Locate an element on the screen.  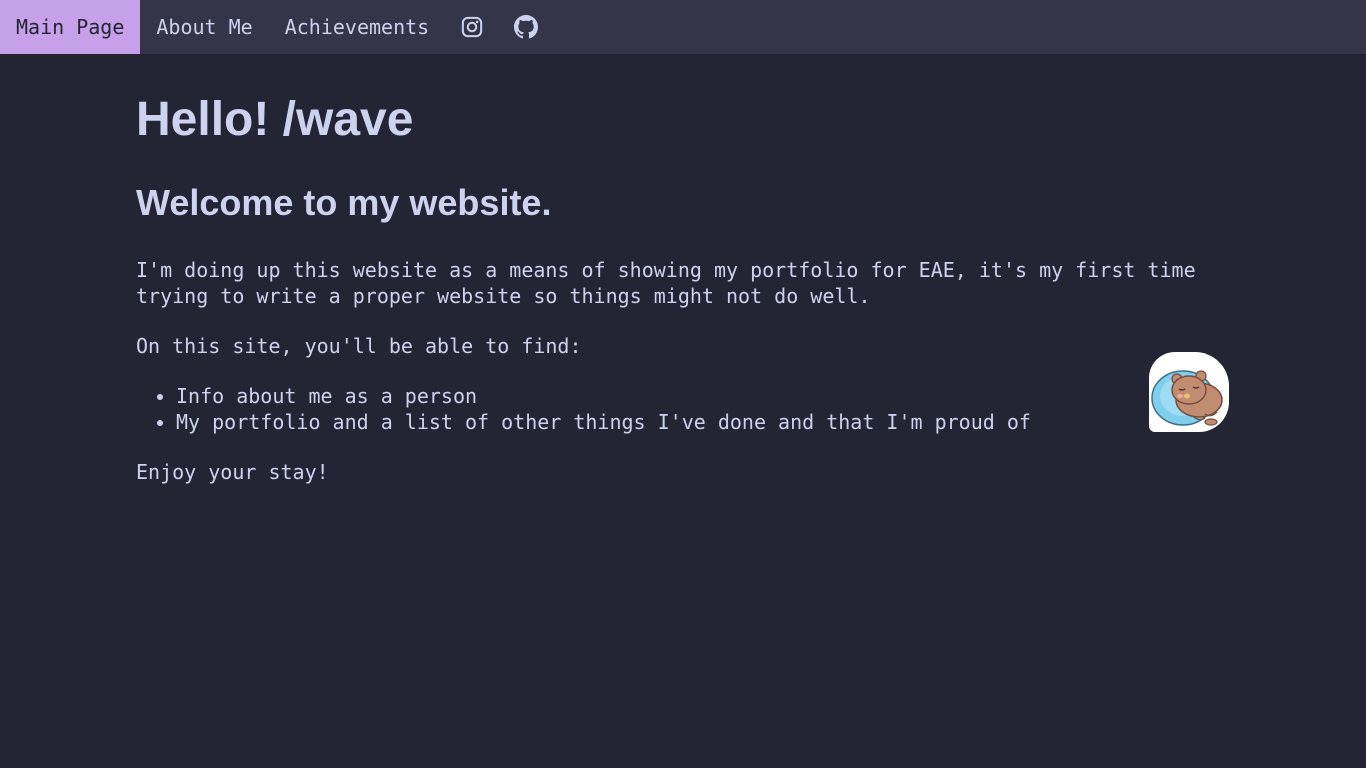
instagram-icon is located at coordinates (472, 27).